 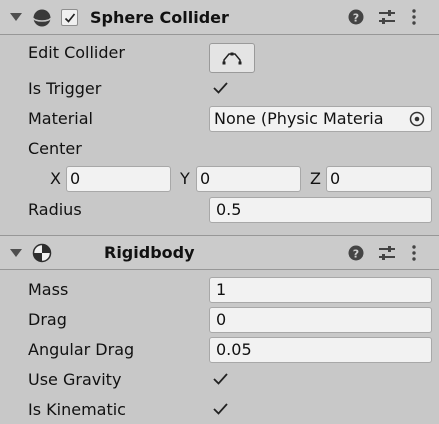 What do you see at coordinates (299, 118) in the screenshot?
I see `material-value: None (Physic Materia` at bounding box center [299, 118].